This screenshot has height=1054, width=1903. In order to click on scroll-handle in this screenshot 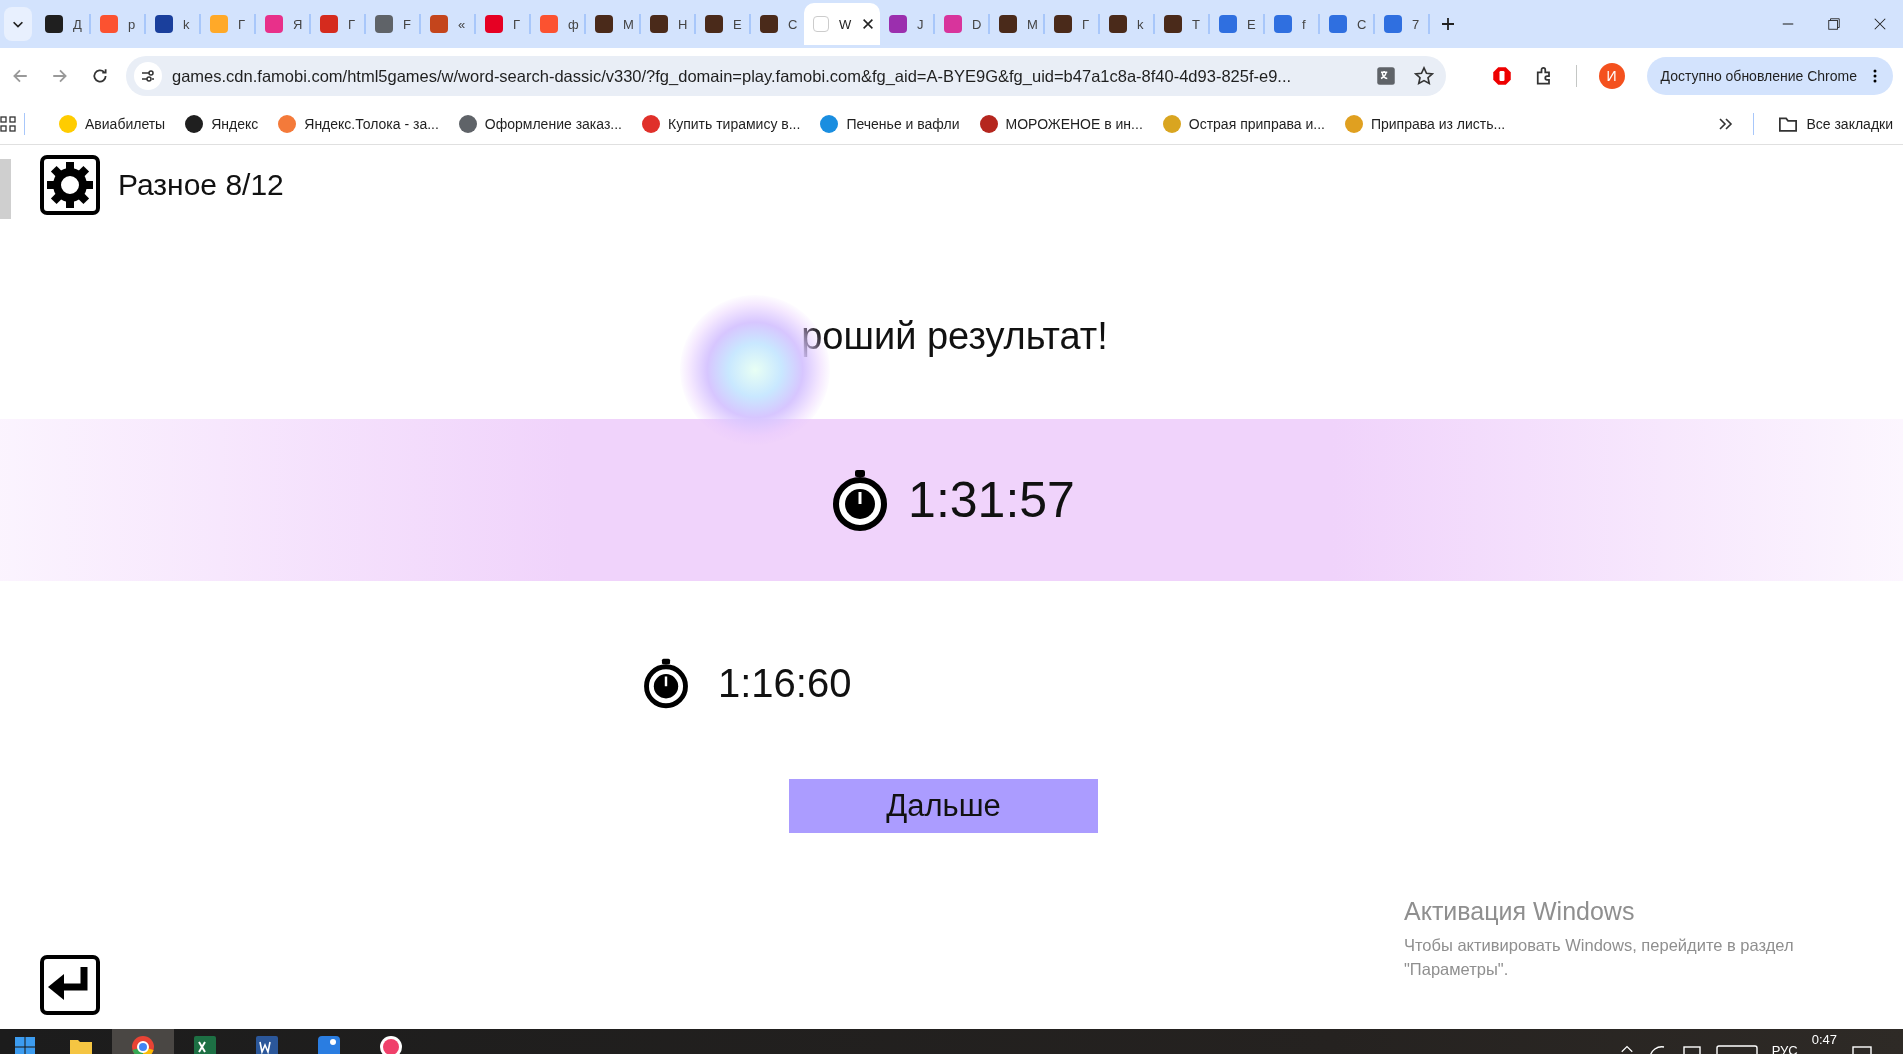, I will do `click(5, 189)`.